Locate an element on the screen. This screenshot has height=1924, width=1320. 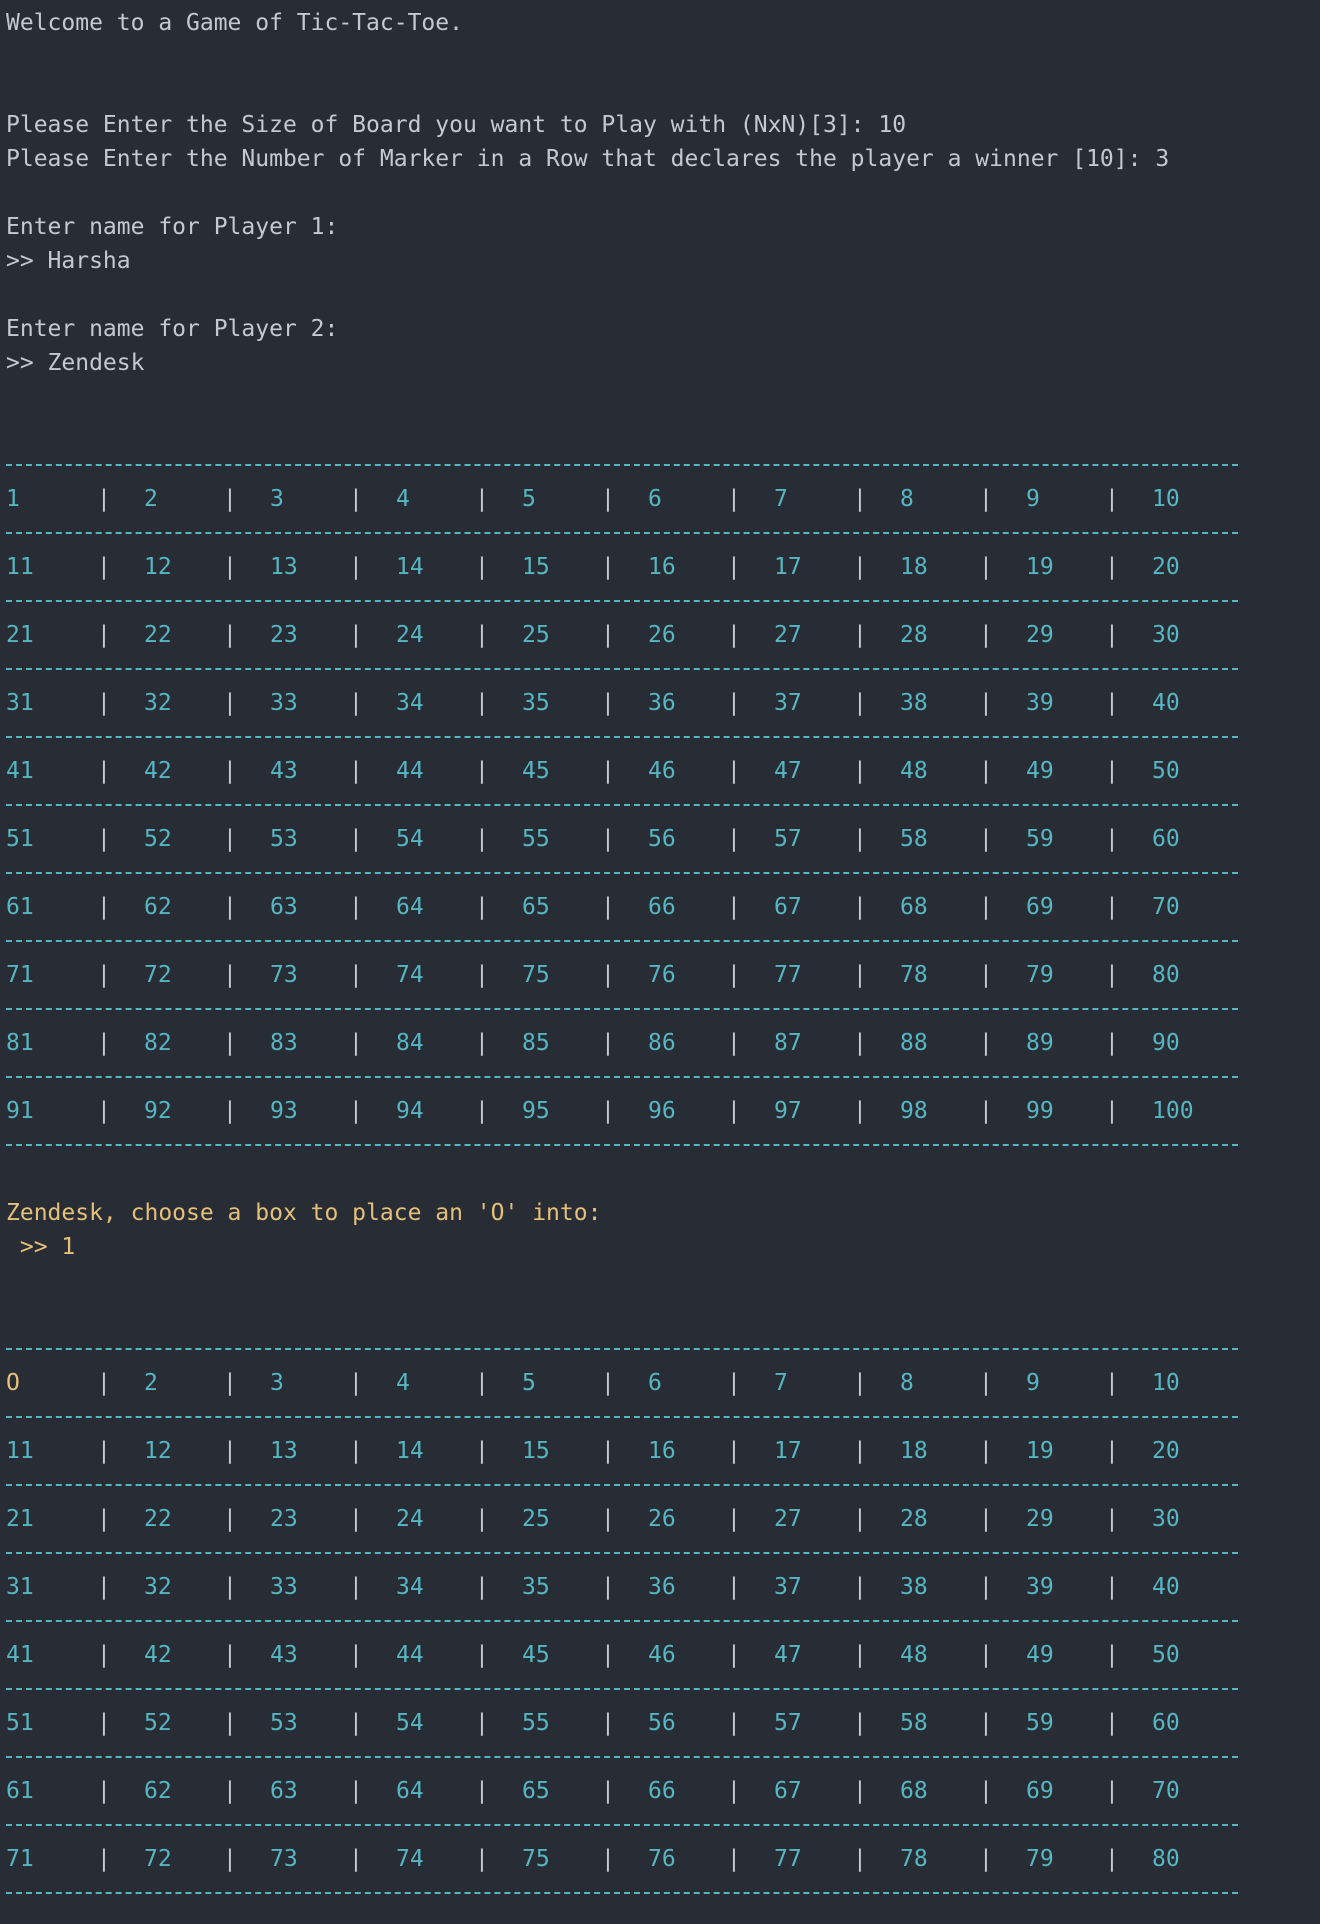
board-cell: 12 is located at coordinates (158, 567).